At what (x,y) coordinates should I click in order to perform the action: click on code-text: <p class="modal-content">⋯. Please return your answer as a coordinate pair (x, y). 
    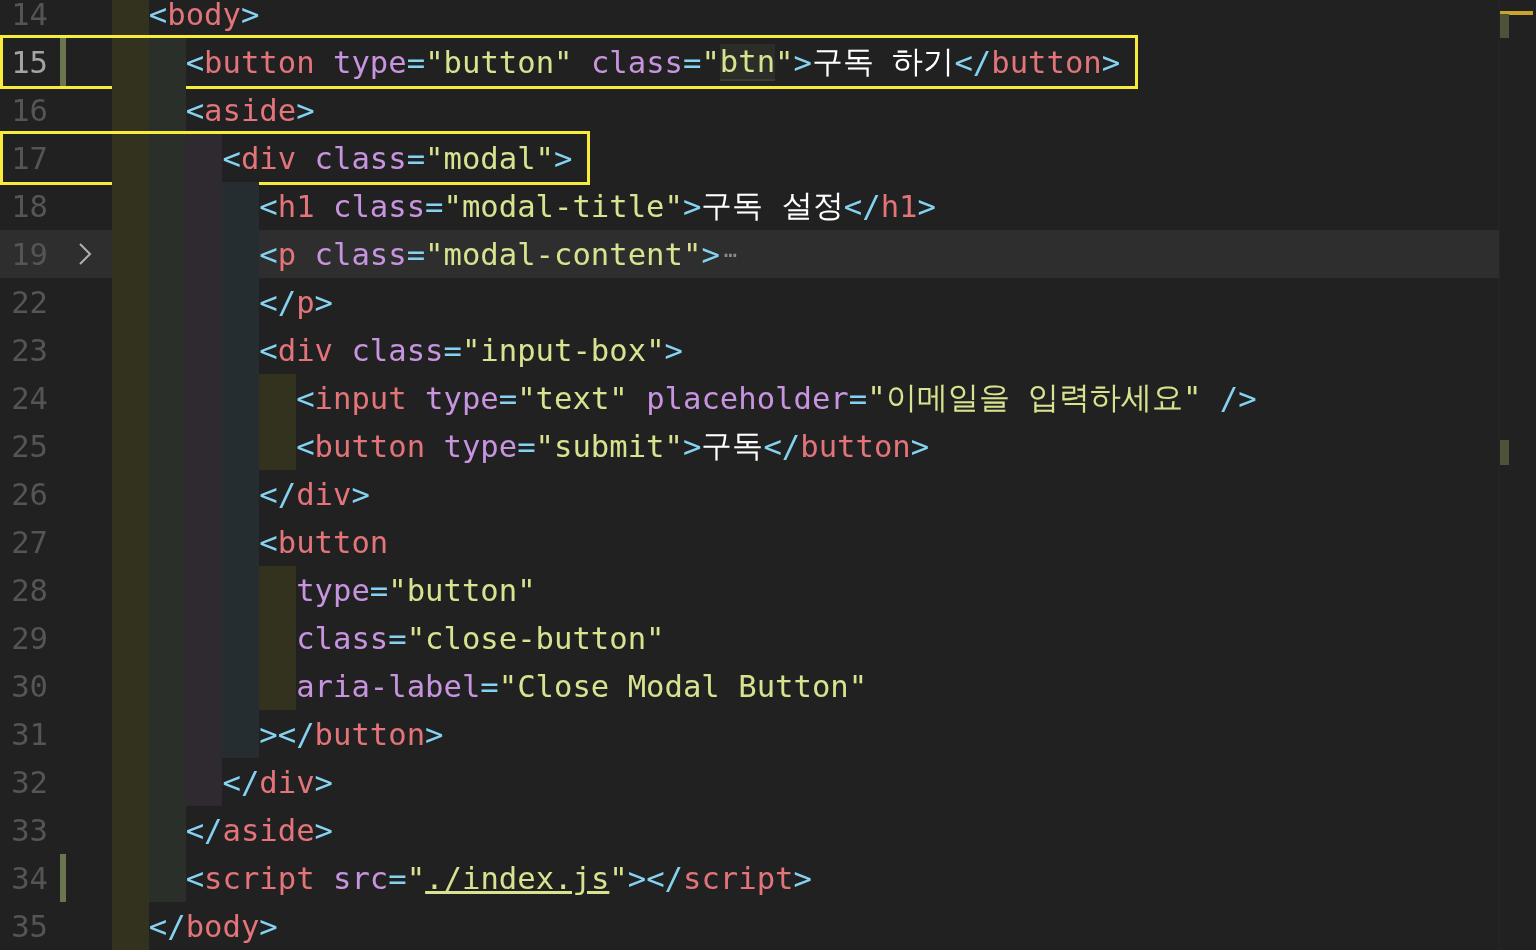
    Looking at the image, I should click on (498, 254).